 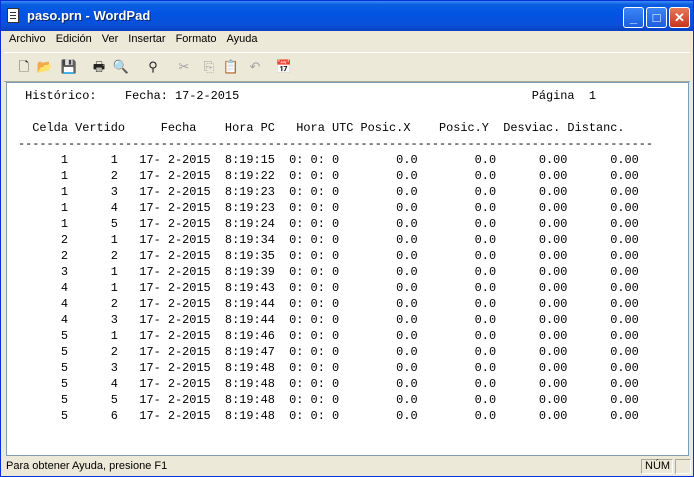 I want to click on title-bar: paso.prn - WordPad _ □ ✕, so click(x=347, y=16).